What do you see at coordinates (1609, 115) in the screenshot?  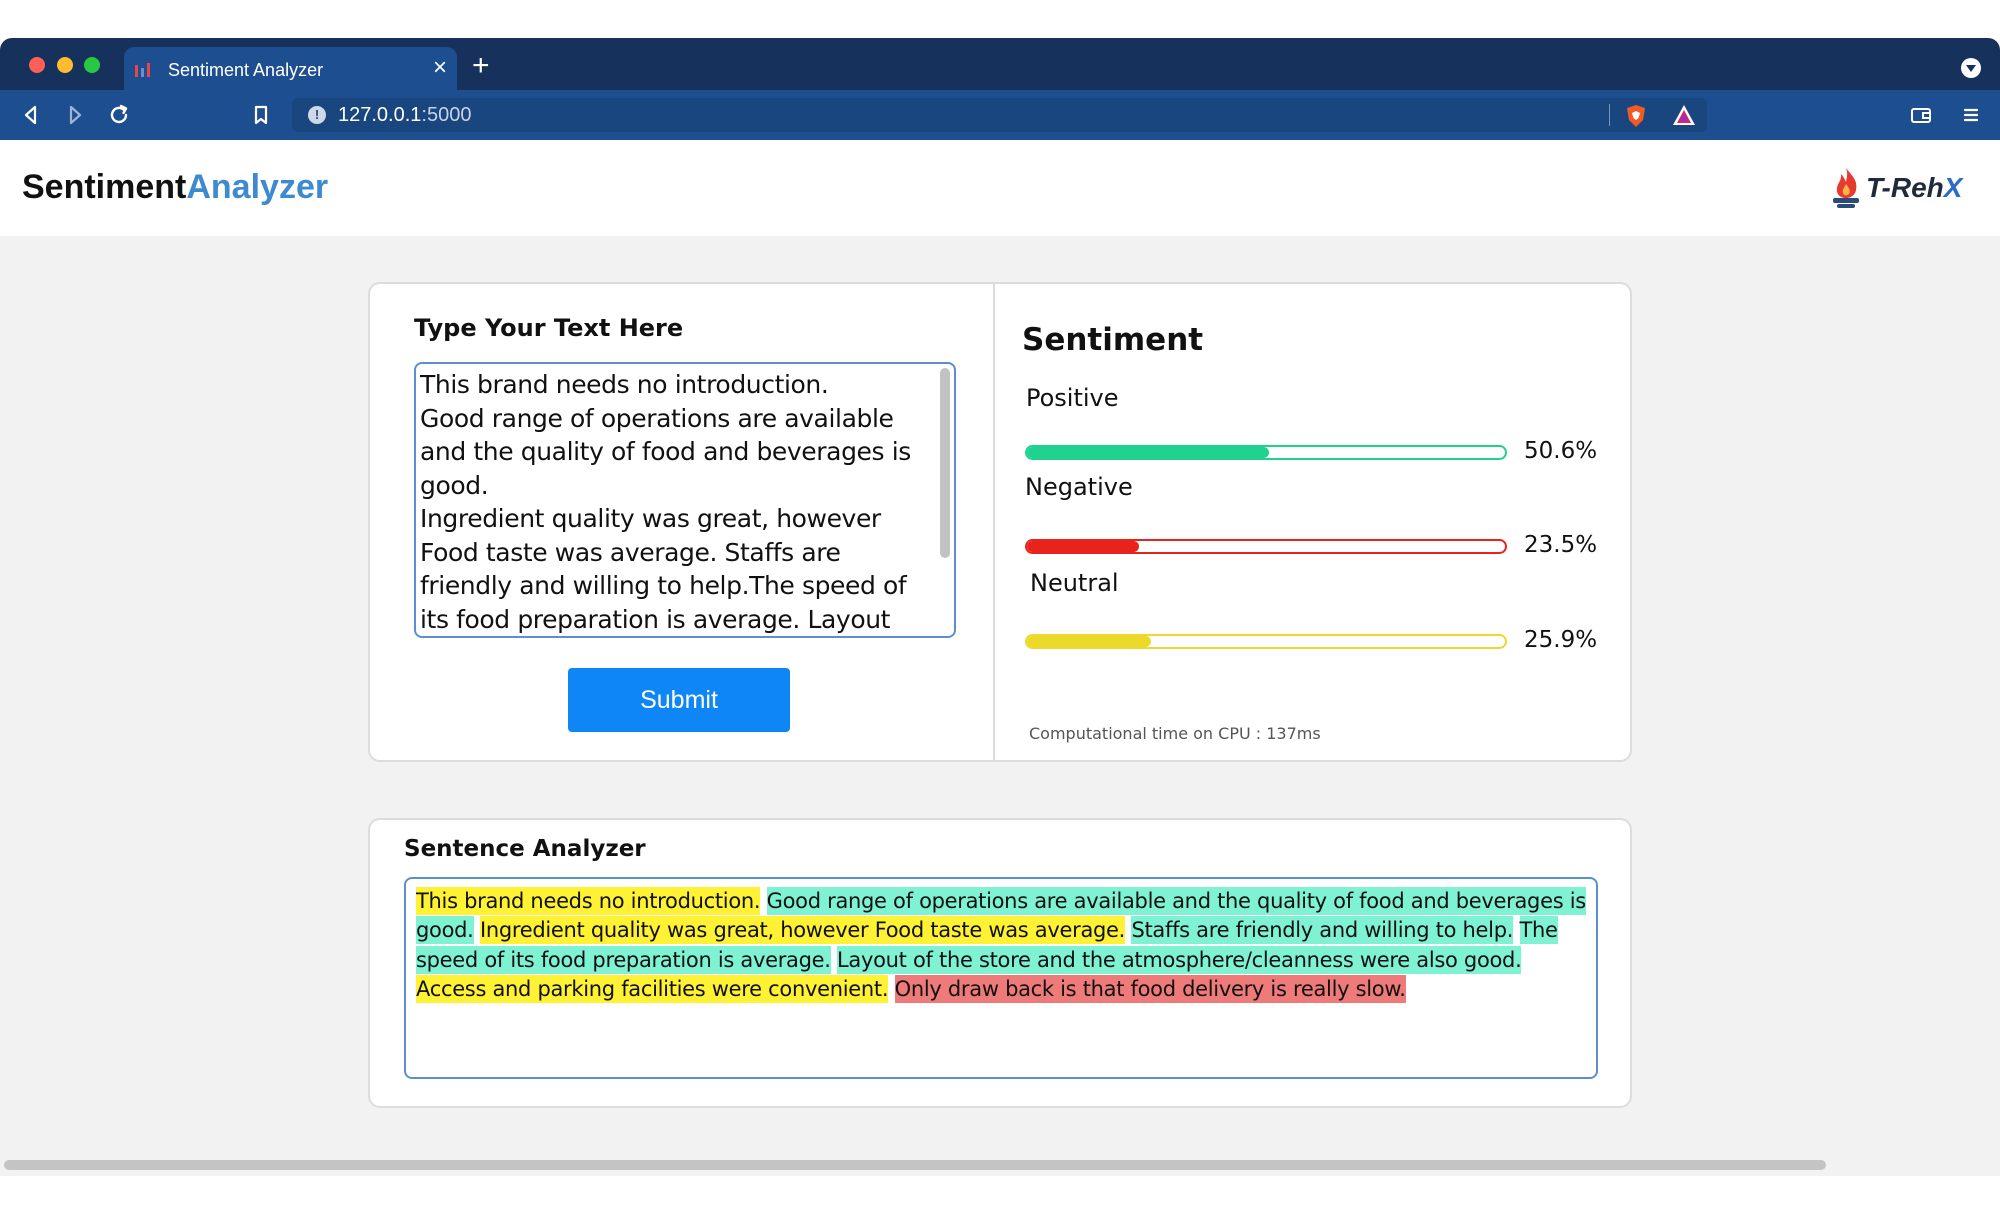 I see `url-separator` at bounding box center [1609, 115].